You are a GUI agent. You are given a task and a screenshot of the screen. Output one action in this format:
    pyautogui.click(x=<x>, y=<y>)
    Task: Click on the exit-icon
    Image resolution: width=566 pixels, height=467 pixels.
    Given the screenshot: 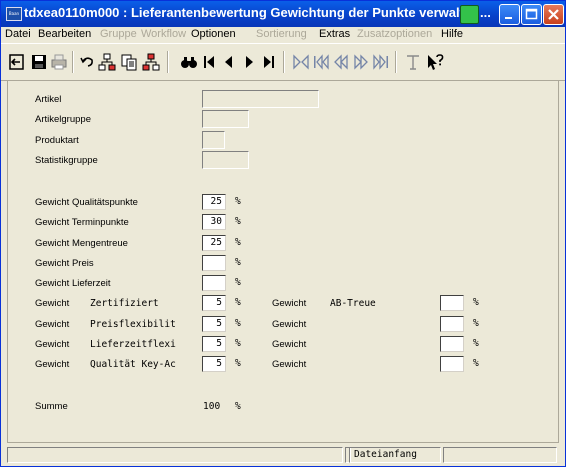 What is the action you would take?
    pyautogui.click(x=16, y=62)
    